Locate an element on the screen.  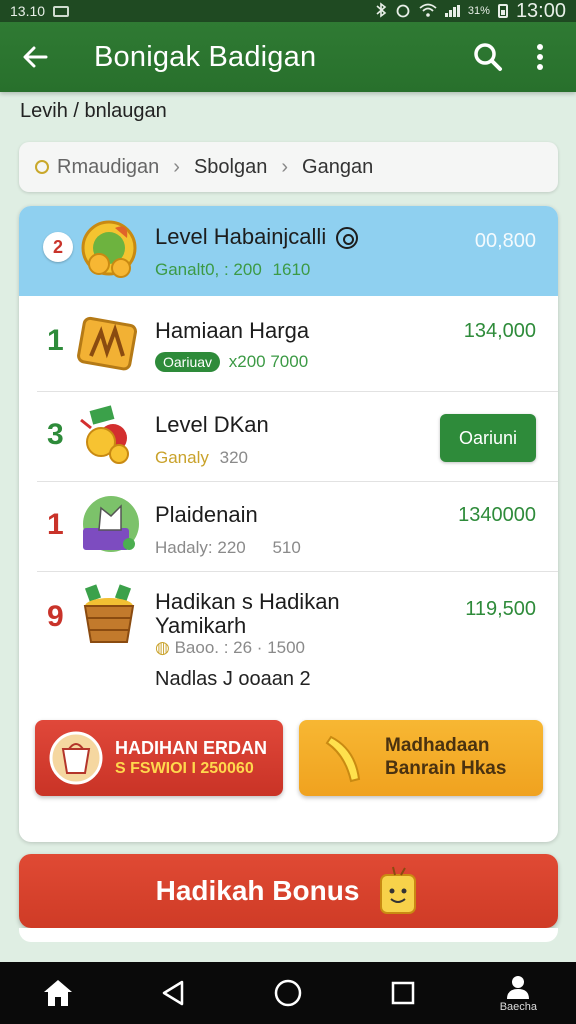
breadcrumb-item: Gangan is located at coordinates (337, 167).